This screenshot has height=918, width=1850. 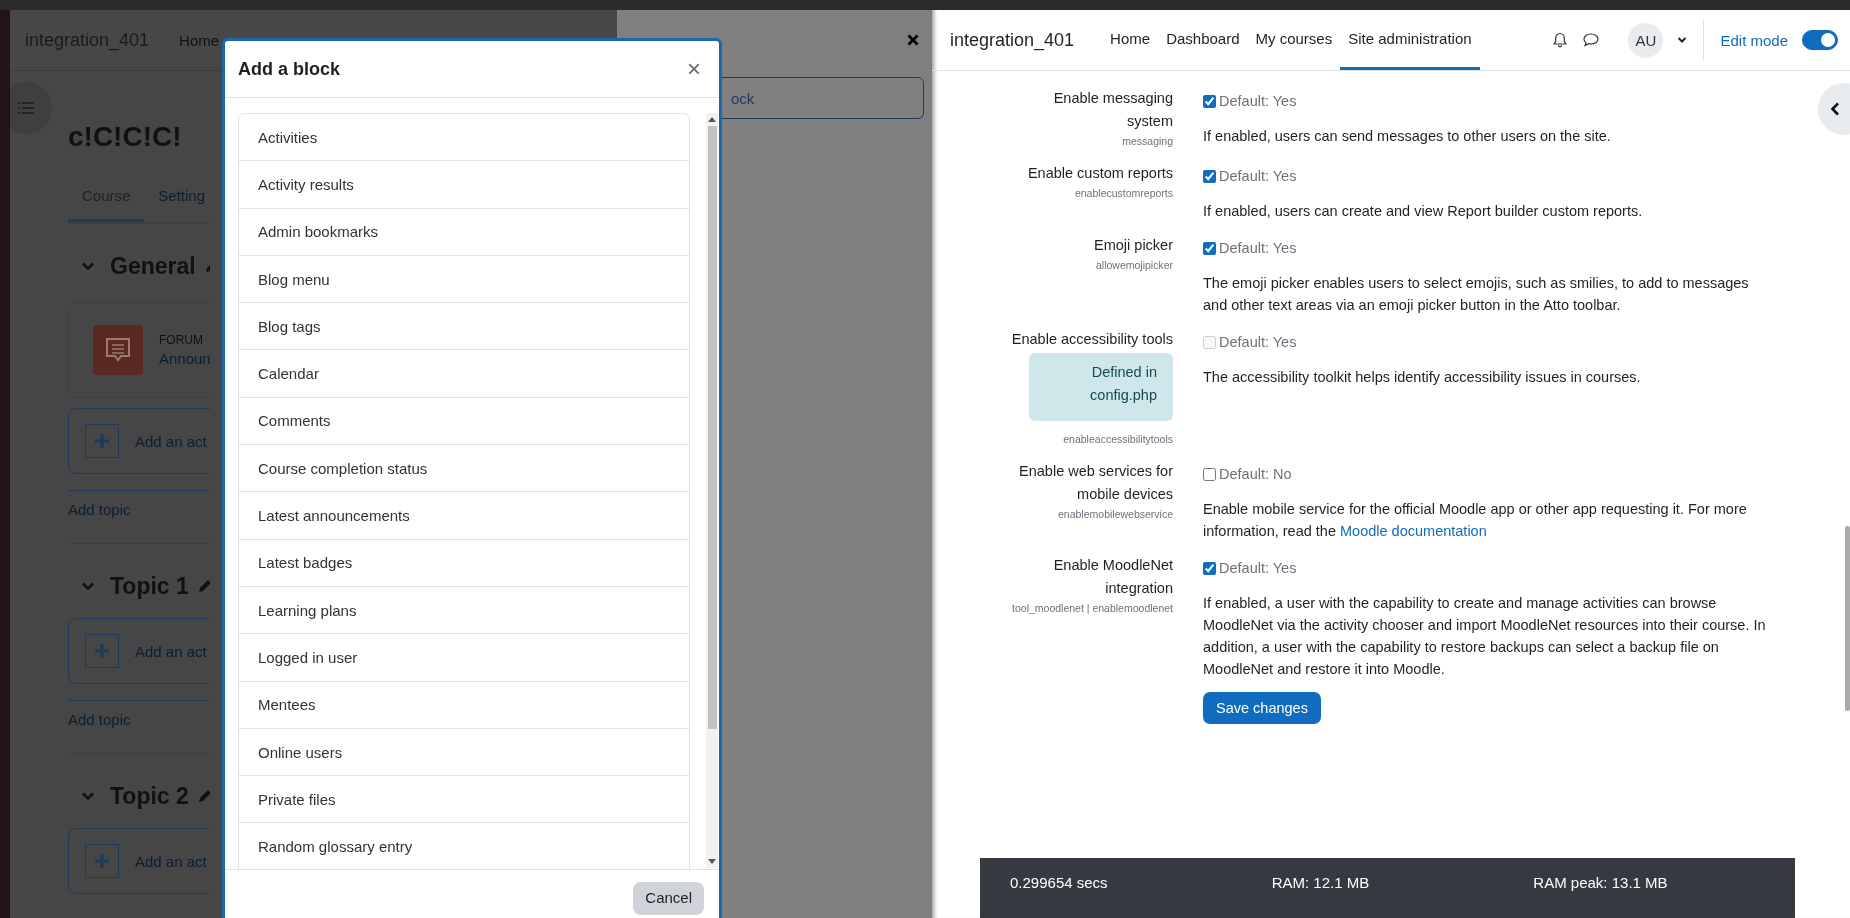 I want to click on user-avatar: AU, so click(x=1646, y=40).